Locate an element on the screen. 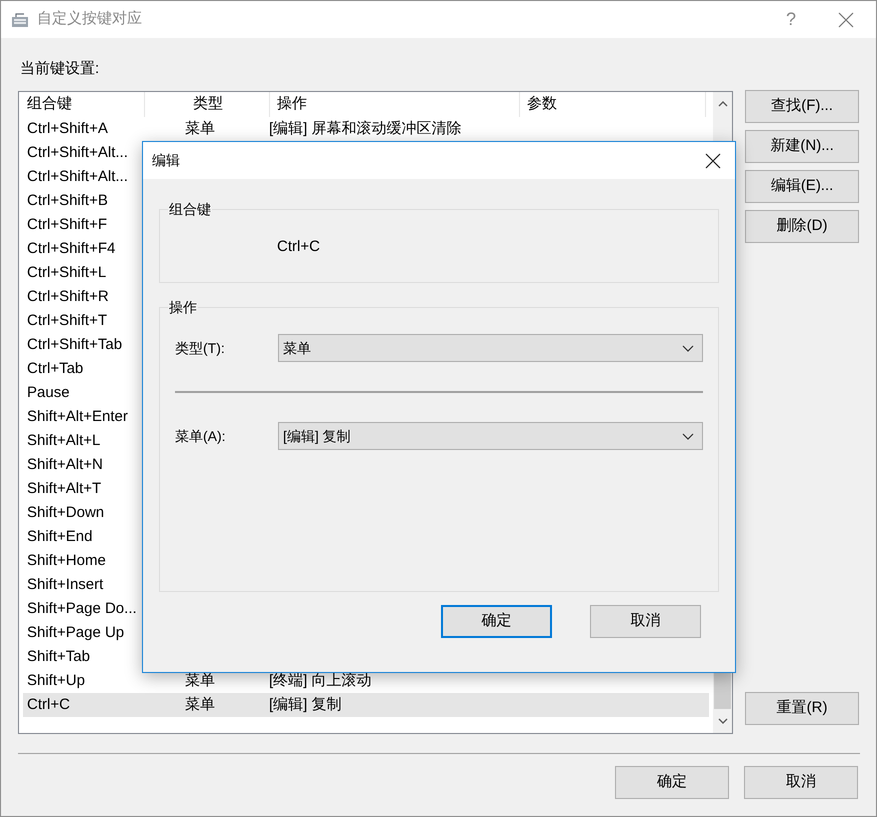  key-cell: Shift+Alt+N is located at coordinates (65, 464).